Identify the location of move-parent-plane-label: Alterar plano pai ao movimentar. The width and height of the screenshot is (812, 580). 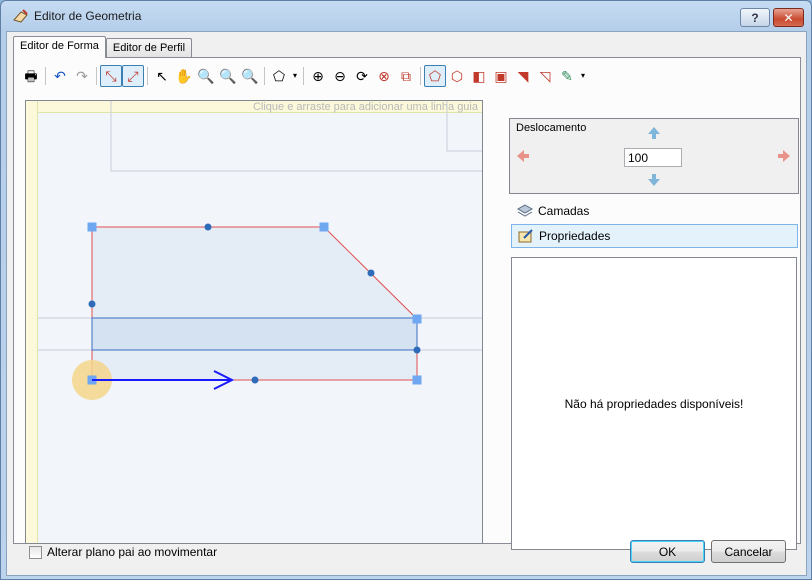
(132, 552).